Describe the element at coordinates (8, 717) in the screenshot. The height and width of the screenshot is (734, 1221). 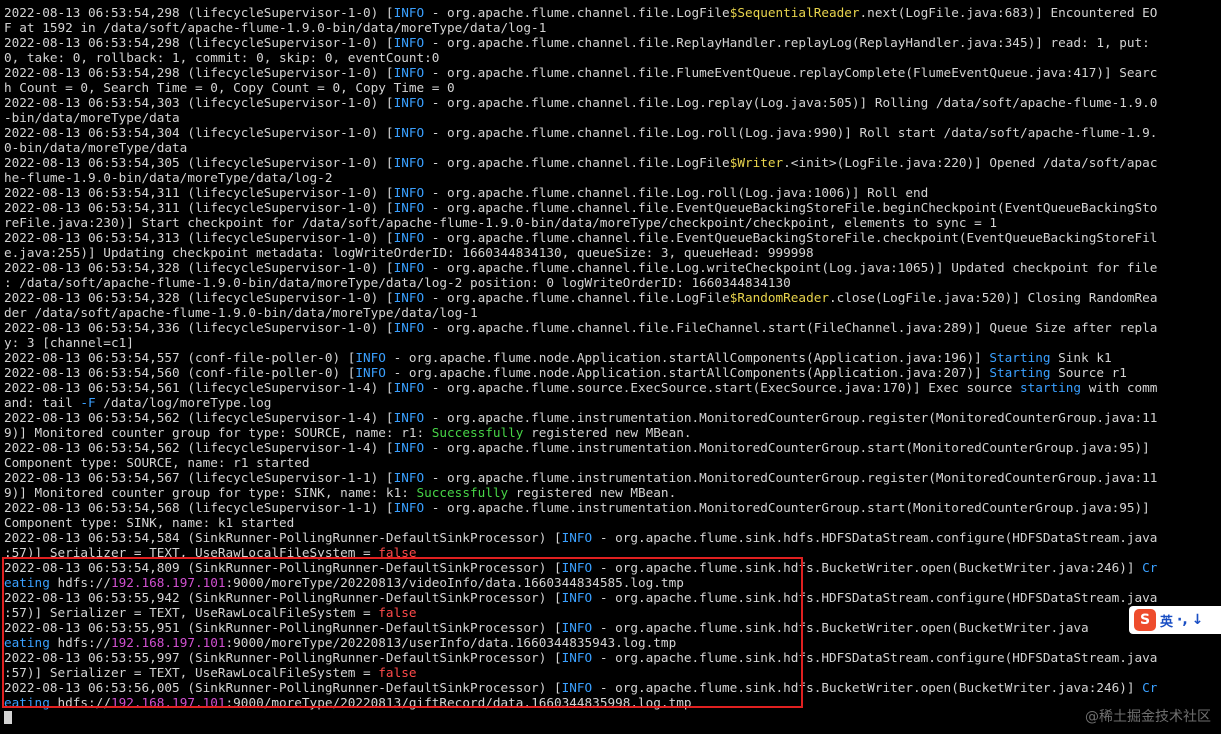
I see `terminal-cursor` at that location.